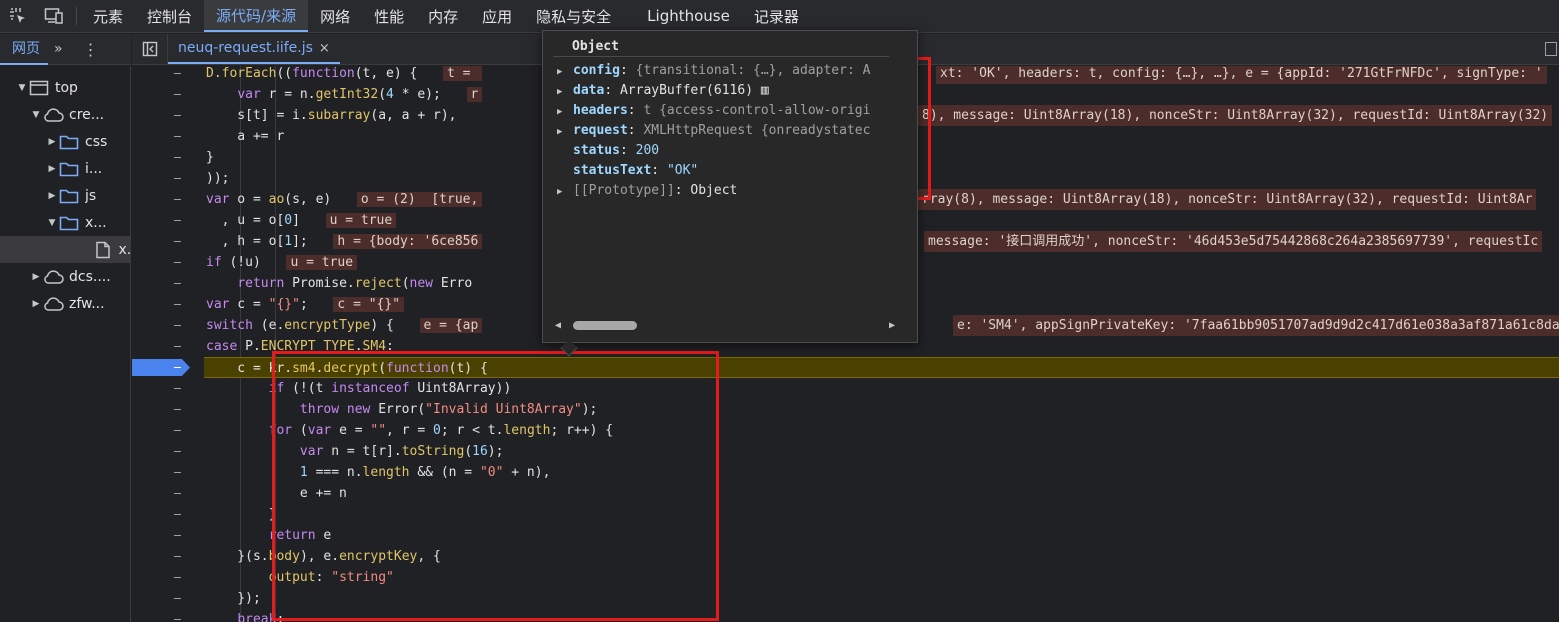  I want to click on navigator-menu-button: ⋮, so click(91, 49).